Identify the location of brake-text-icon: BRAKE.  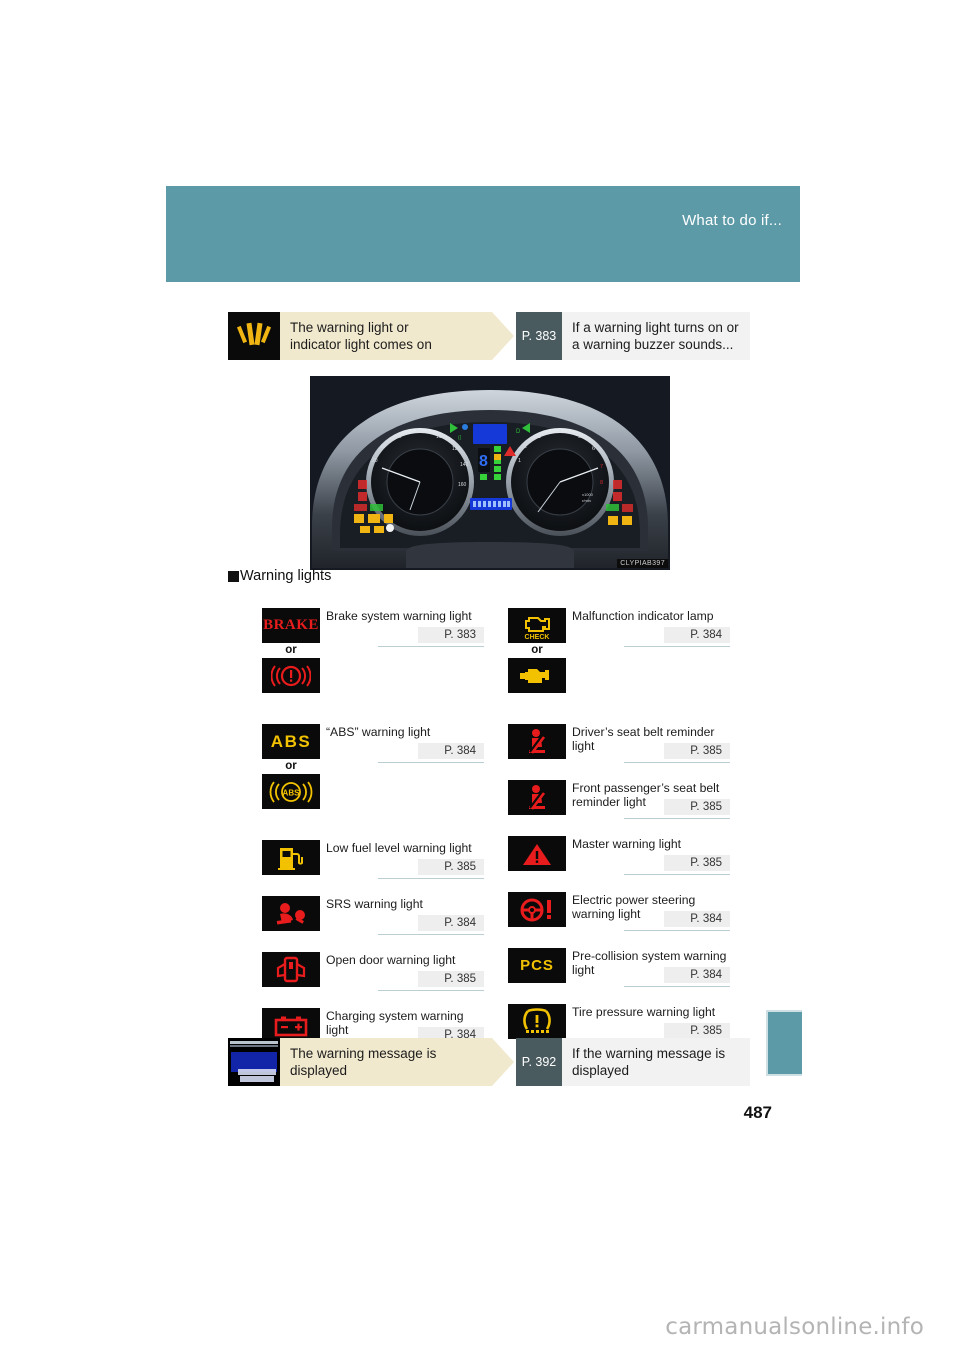
(291, 625).